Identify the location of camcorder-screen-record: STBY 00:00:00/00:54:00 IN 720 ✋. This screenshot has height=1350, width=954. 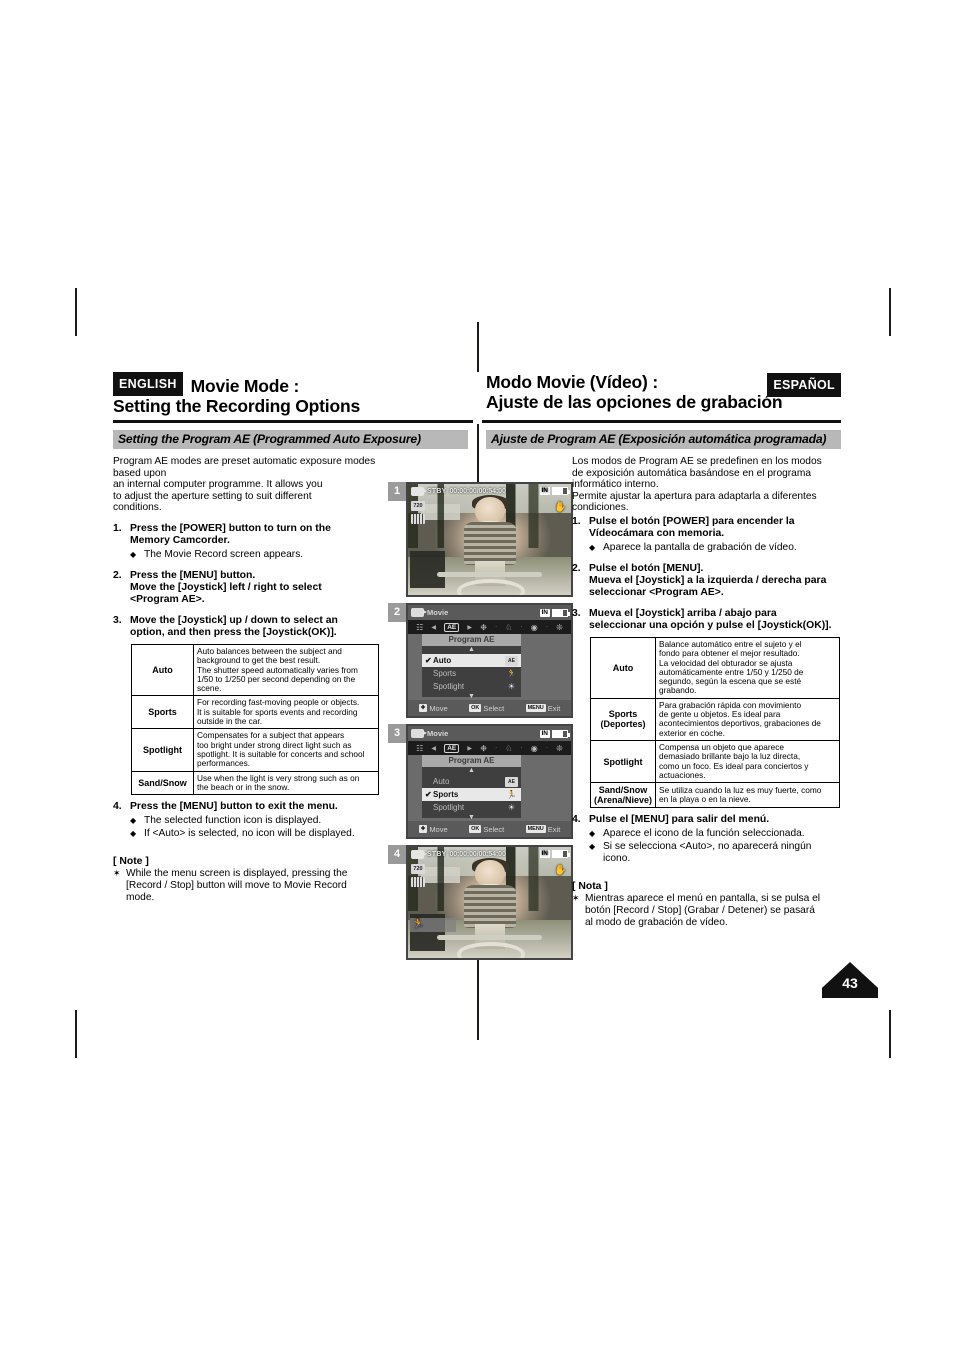
(489, 539).